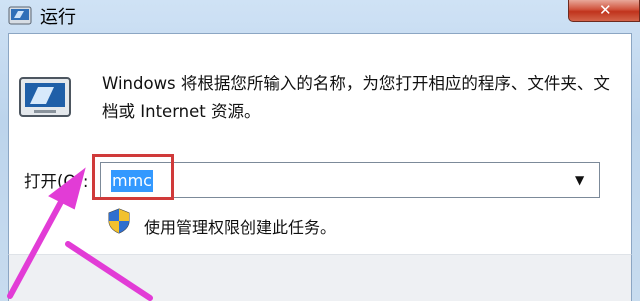 The image size is (640, 301). What do you see at coordinates (240, 227) in the screenshot?
I see `admin-privilege-note: 使用管理权限创建此任务。` at bounding box center [240, 227].